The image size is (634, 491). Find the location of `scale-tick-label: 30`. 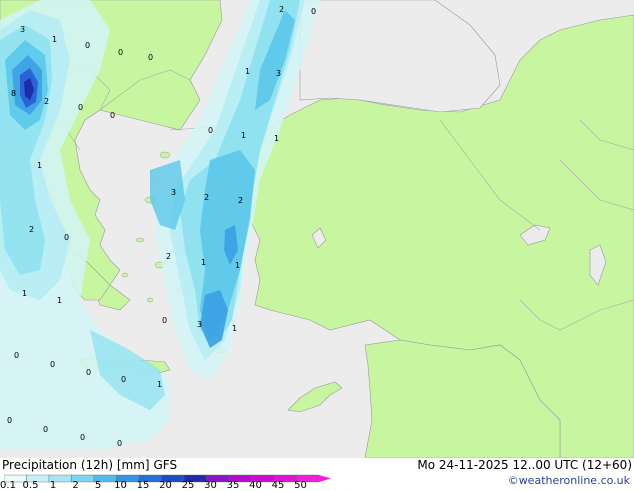

scale-tick-label: 30 is located at coordinates (210, 485).